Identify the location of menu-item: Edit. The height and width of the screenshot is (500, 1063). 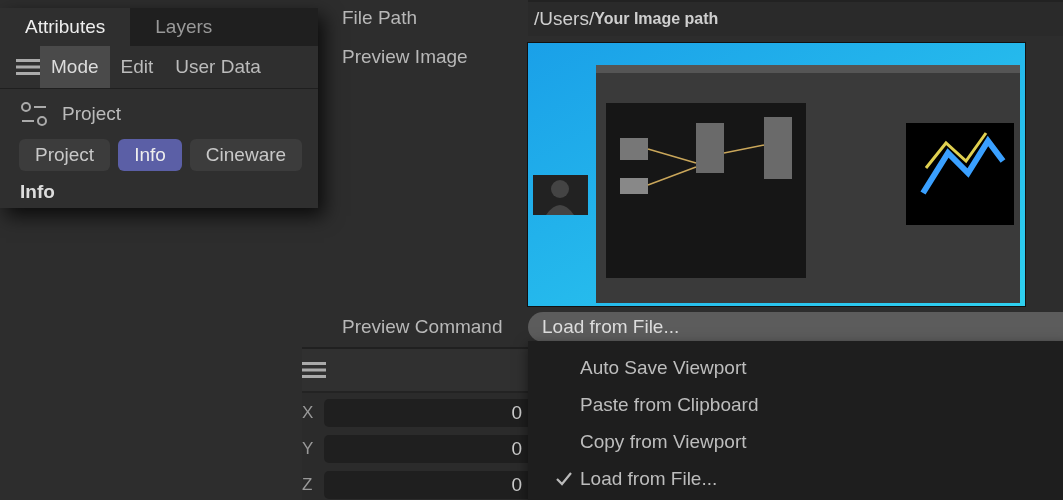
(137, 67).